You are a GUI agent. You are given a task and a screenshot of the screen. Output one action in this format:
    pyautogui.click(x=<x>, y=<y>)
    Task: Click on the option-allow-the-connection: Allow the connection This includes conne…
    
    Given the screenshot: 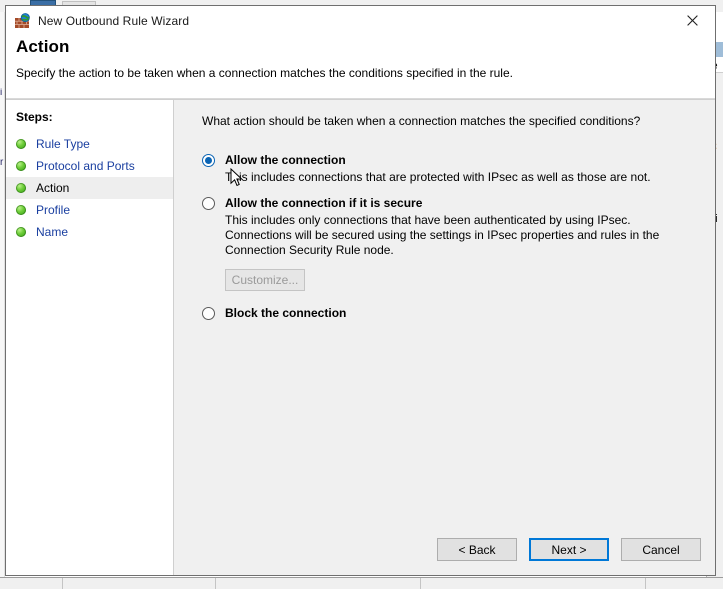 What is the action you would take?
    pyautogui.click(x=437, y=169)
    